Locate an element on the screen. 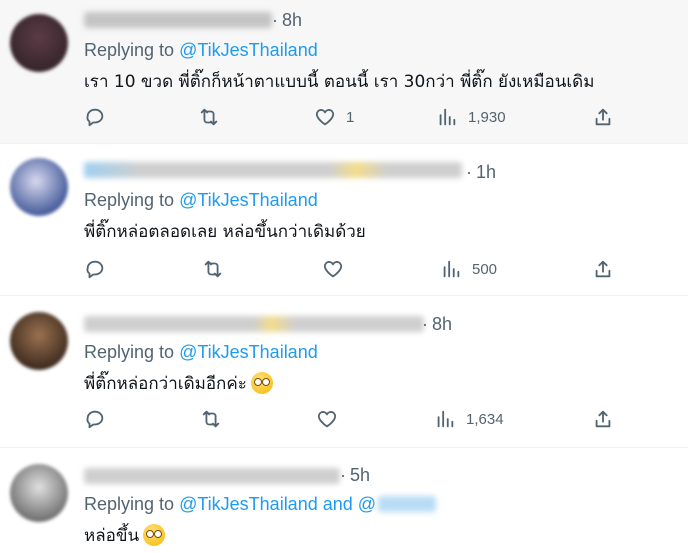 Image resolution: width=688 pixels, height=553 pixels. replying-to: Replying to @TikJesThailand and @ is located at coordinates (260, 504).